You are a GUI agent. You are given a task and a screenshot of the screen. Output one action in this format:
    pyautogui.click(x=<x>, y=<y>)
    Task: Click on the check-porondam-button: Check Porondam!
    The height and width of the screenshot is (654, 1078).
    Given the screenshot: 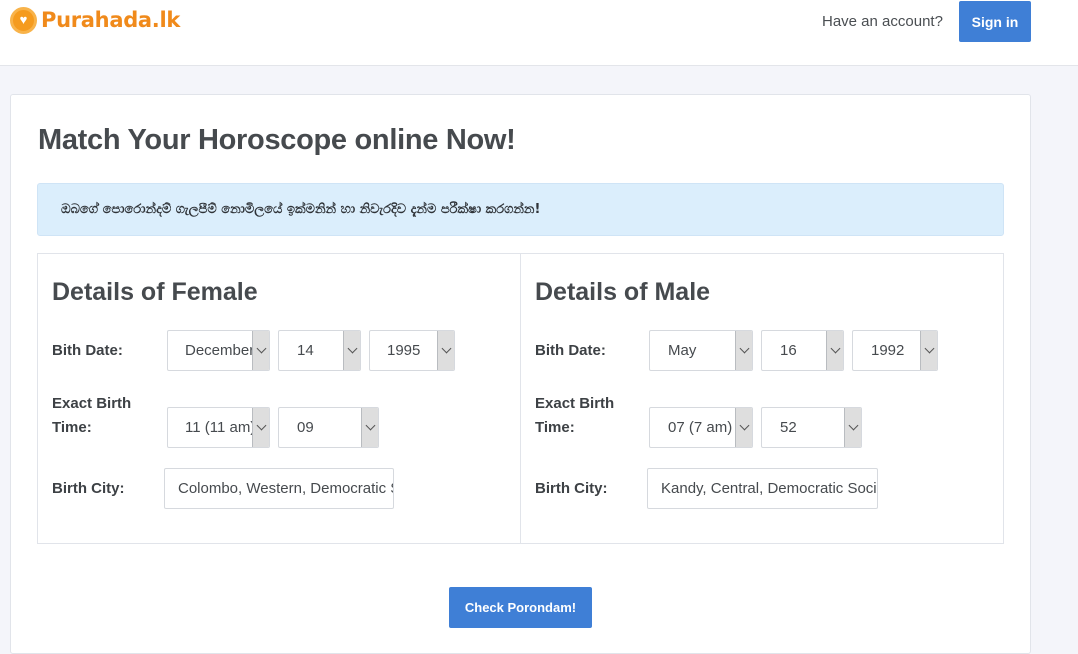 What is the action you would take?
    pyautogui.click(x=520, y=607)
    